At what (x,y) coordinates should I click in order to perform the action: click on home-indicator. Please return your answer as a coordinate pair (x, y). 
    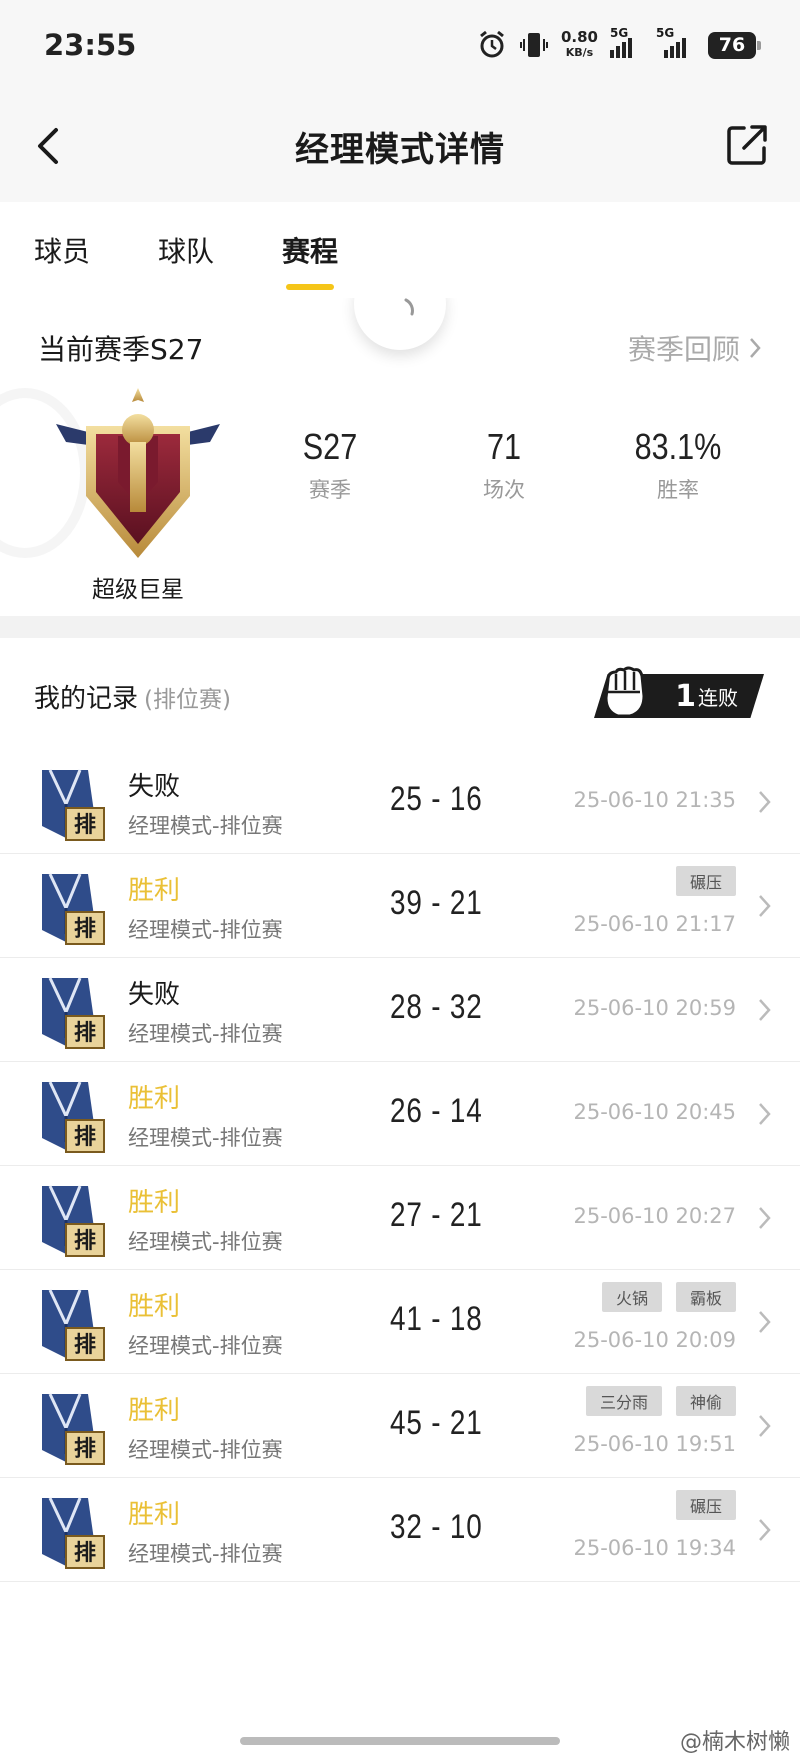
    Looking at the image, I should click on (400, 1741).